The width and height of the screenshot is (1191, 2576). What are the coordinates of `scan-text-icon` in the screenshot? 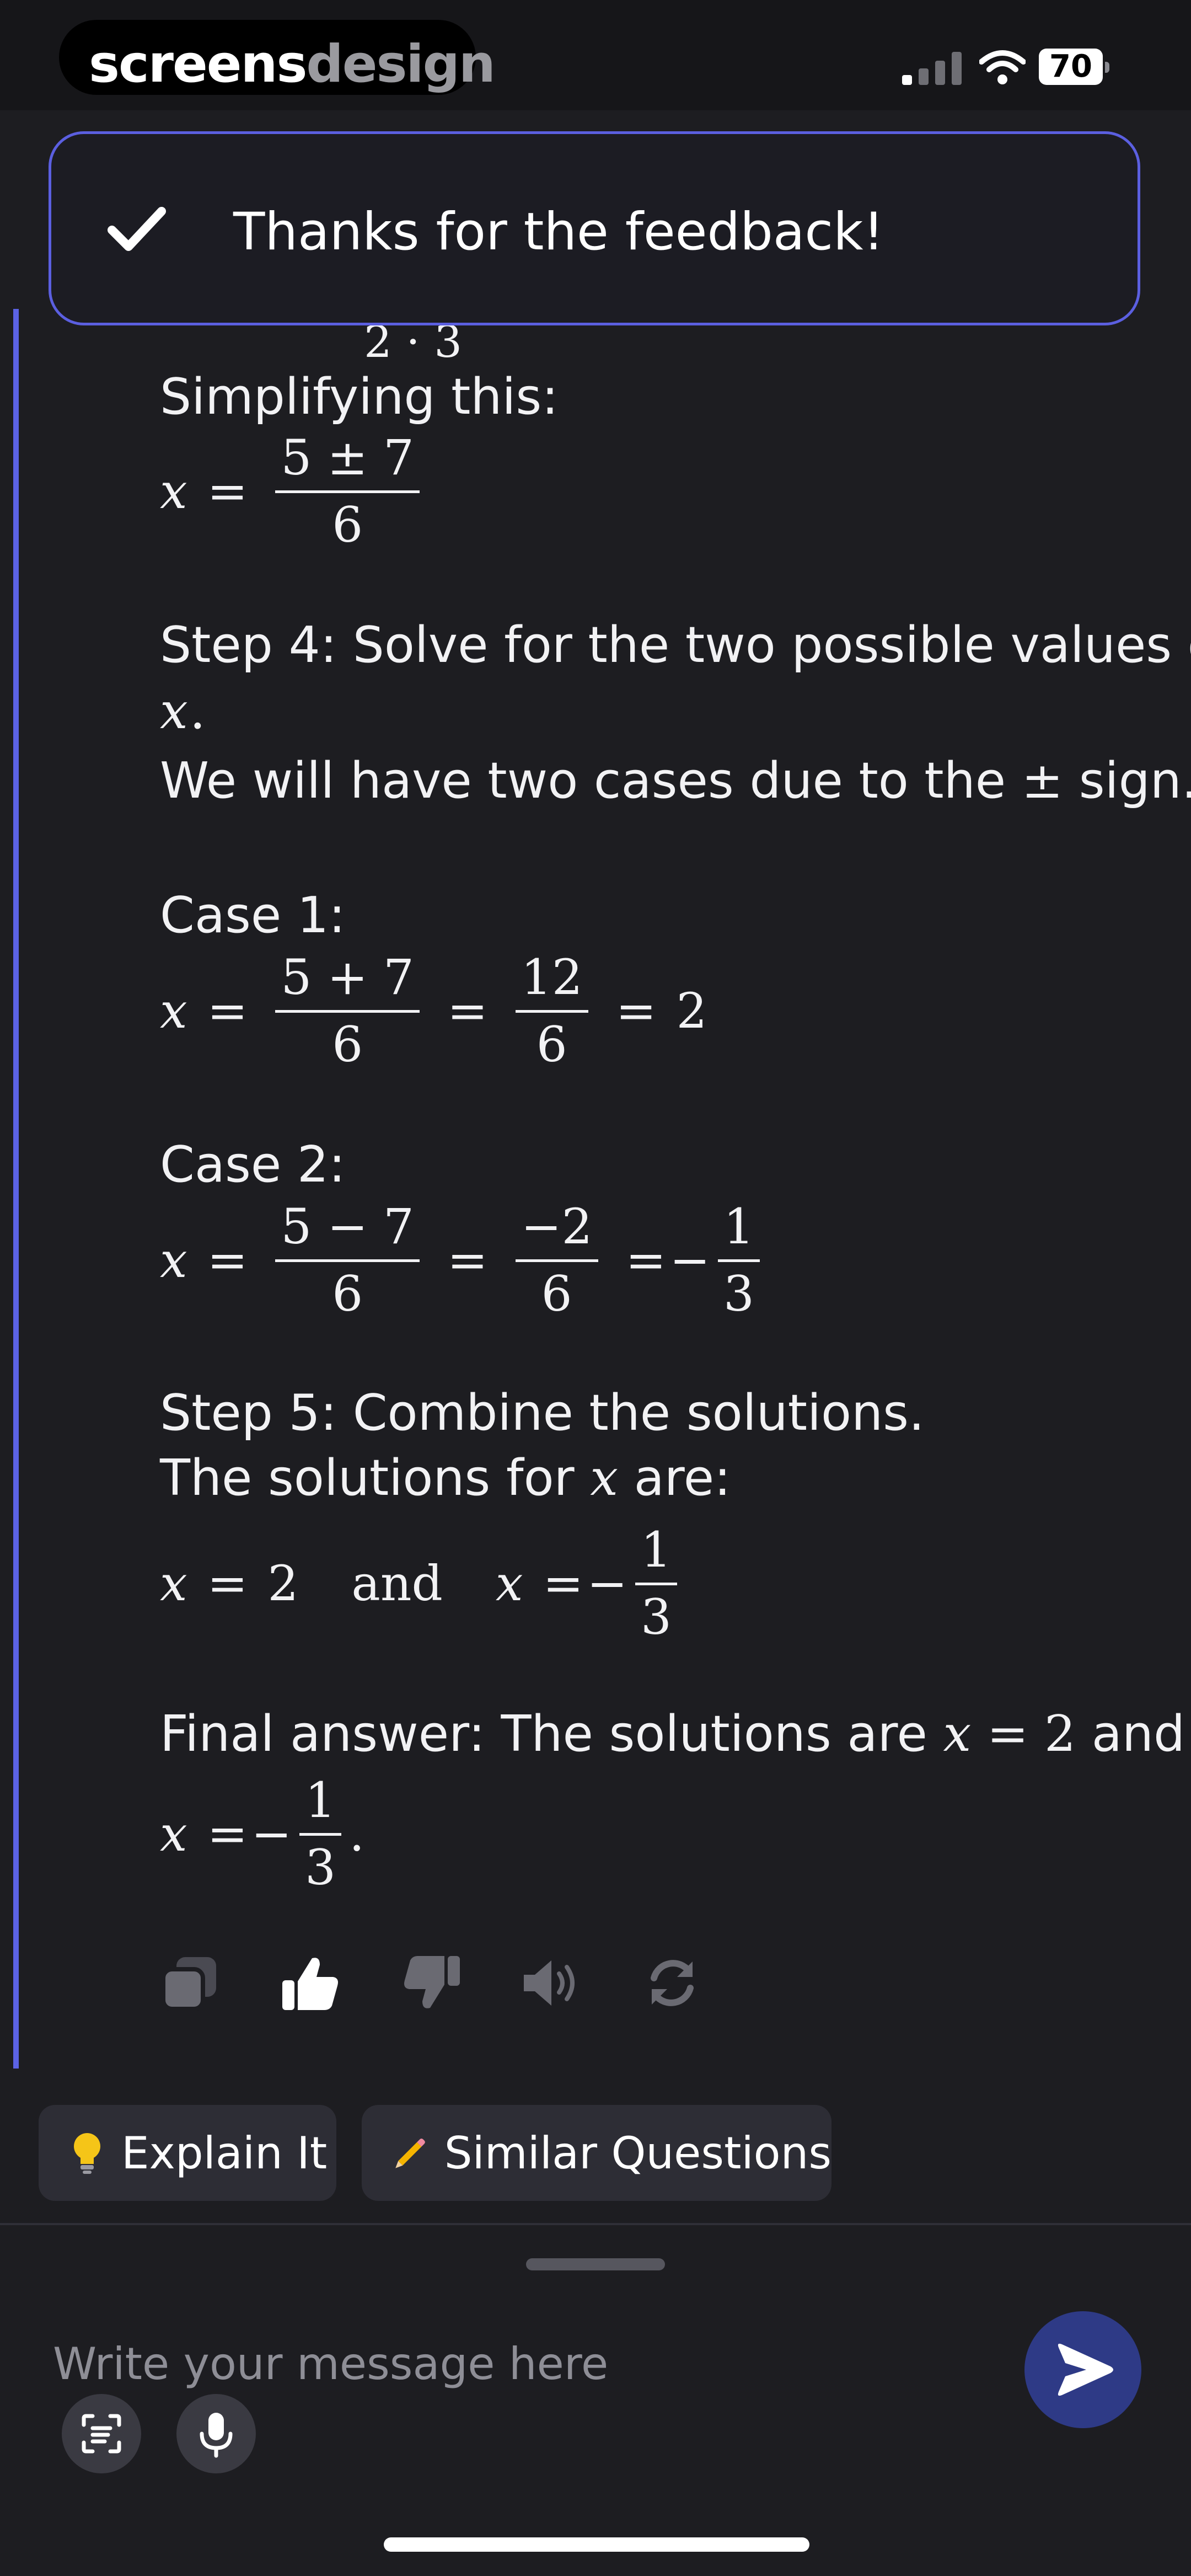 It's located at (101, 2434).